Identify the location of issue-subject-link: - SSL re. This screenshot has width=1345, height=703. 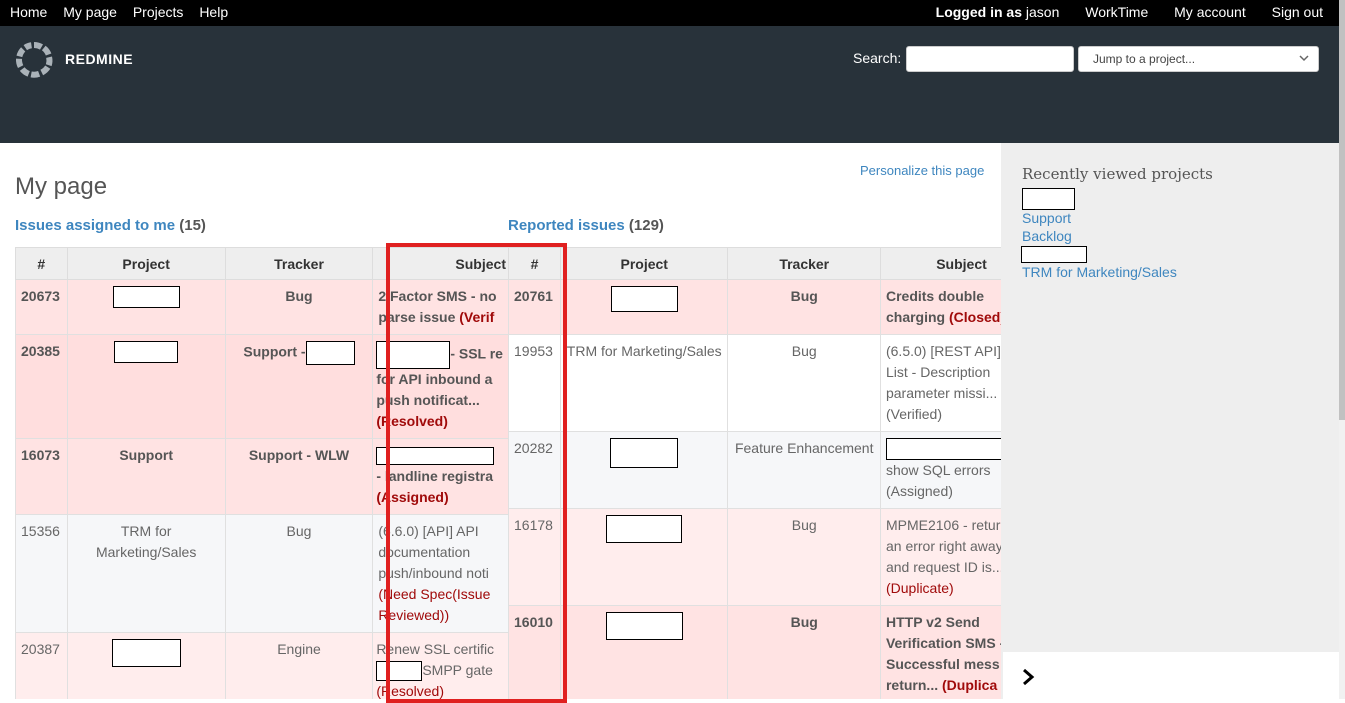
(476, 354).